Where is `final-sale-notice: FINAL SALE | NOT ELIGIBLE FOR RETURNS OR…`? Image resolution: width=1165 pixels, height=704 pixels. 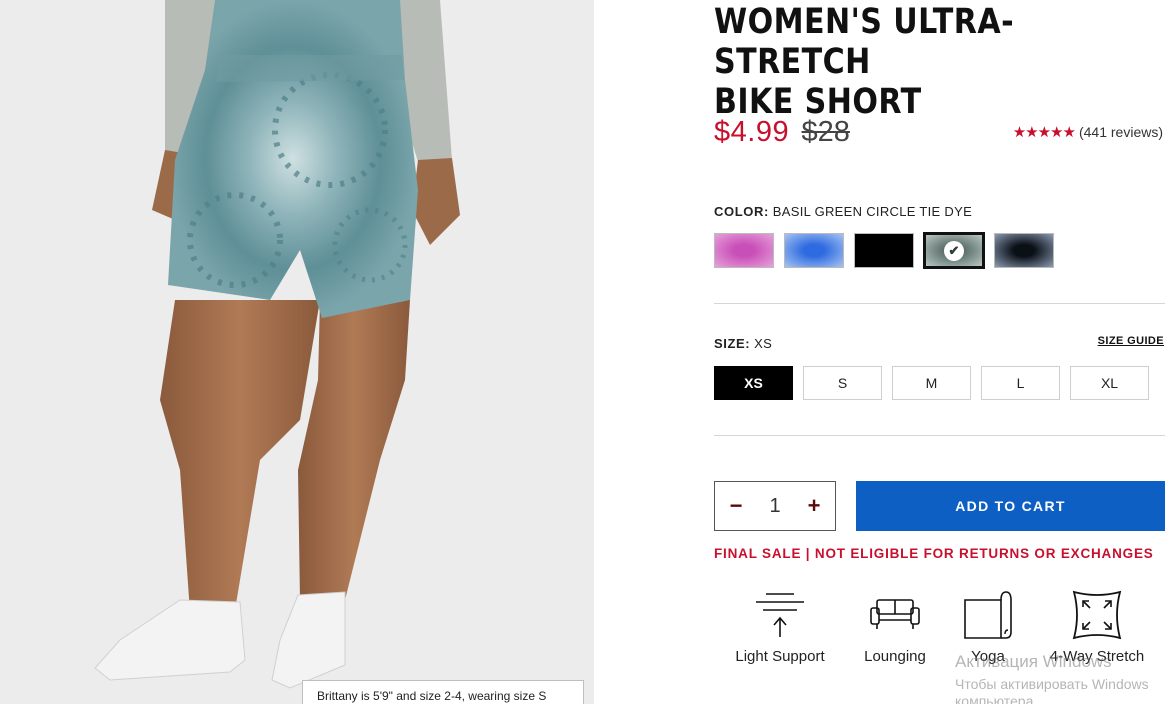
final-sale-notice: FINAL SALE | NOT ELIGIBLE FOR RETURNS OR… is located at coordinates (934, 553).